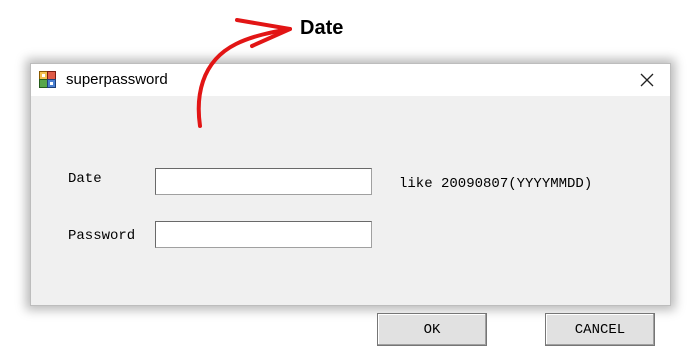 The width and height of the screenshot is (700, 346). I want to click on close-button, so click(647, 80).